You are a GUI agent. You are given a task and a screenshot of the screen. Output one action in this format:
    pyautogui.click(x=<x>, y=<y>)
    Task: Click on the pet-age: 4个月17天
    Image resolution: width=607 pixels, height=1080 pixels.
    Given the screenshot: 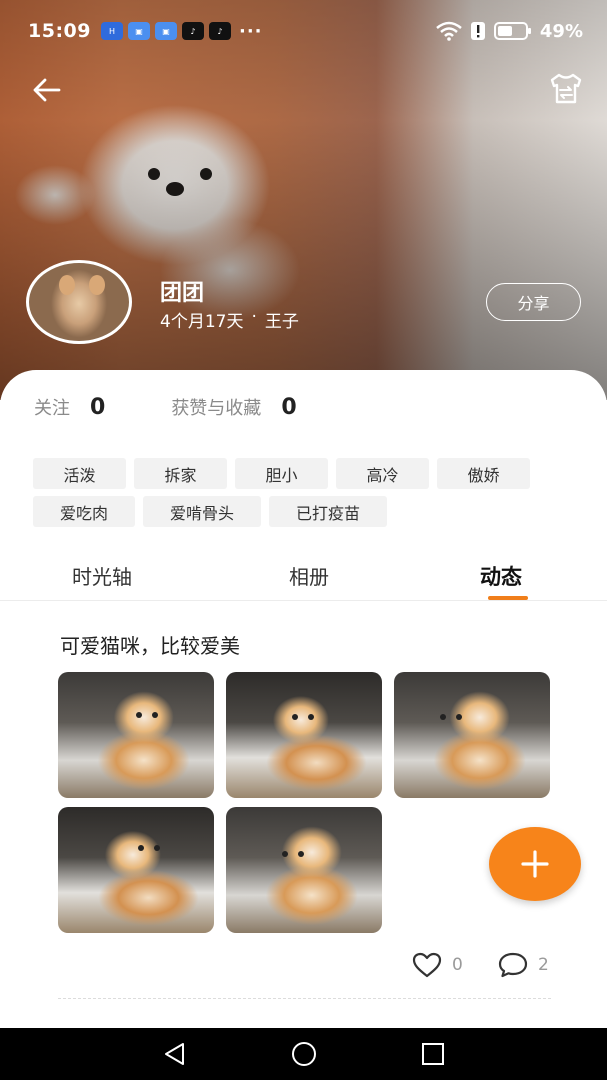 What is the action you would take?
    pyautogui.click(x=202, y=322)
    